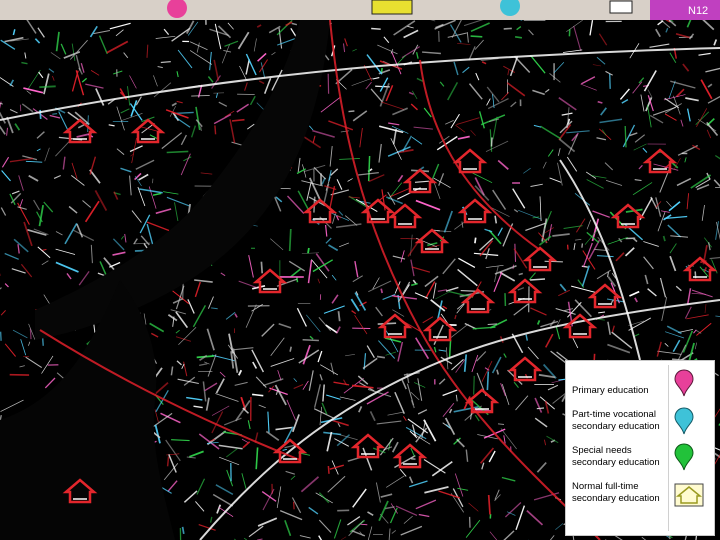 This screenshot has height=540, width=720. I want to click on green-pin-icon, so click(684, 457).